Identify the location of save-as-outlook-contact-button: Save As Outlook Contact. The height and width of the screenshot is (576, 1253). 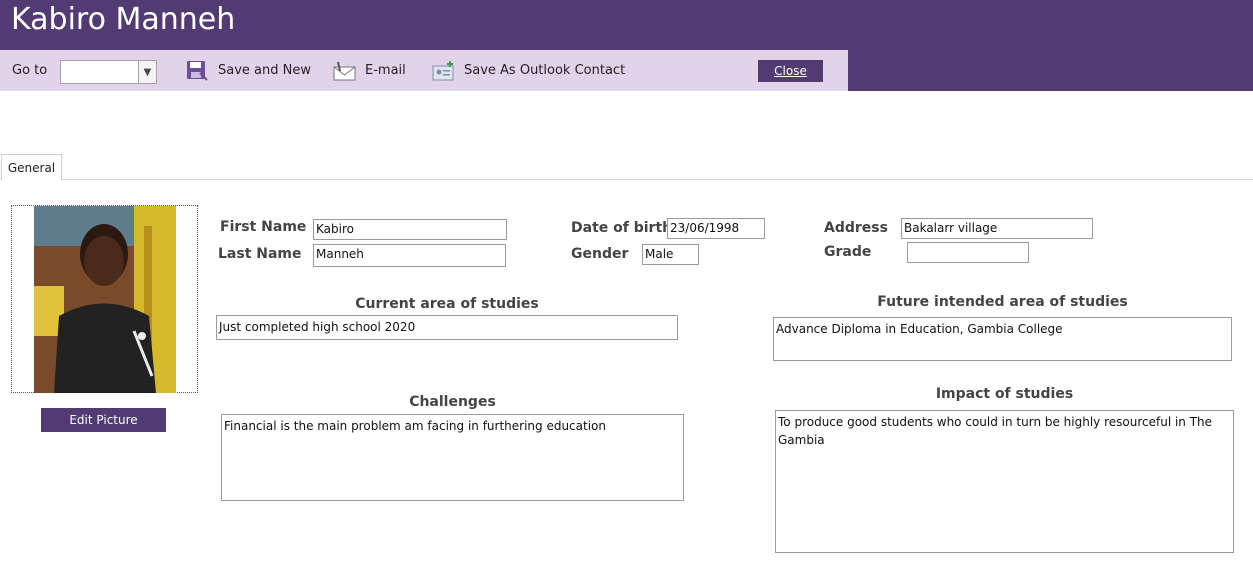
(528, 70).